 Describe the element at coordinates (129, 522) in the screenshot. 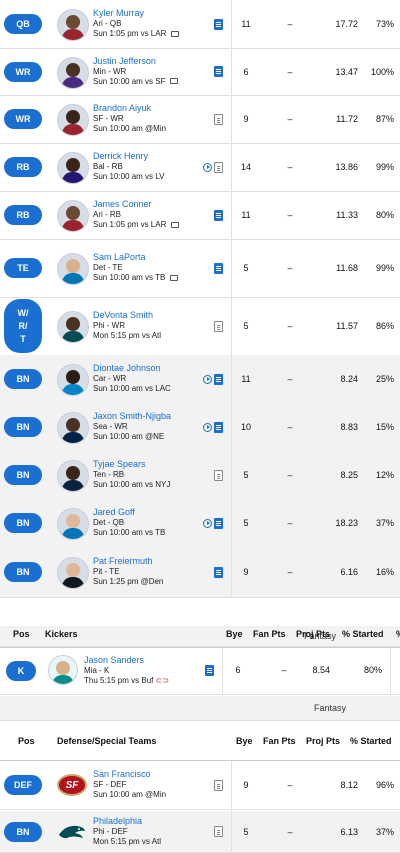

I see `player-info: Jared Goff Det - QB Sun 10:00 am vs TB` at that location.